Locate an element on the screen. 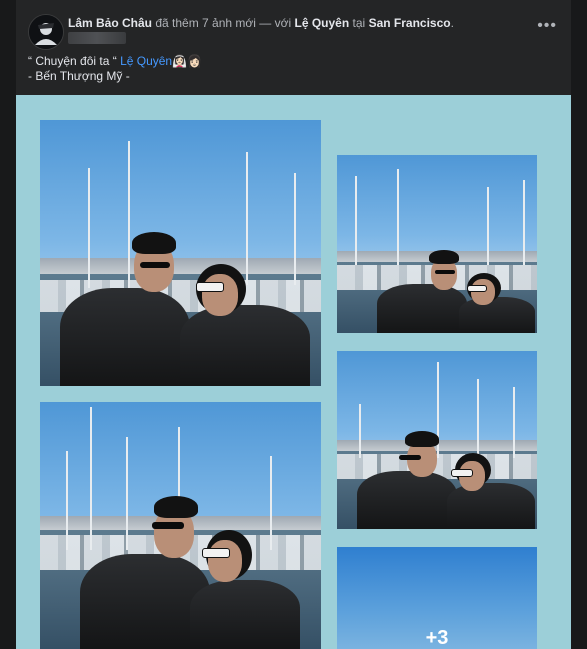  more-photos-count: +3 is located at coordinates (437, 637).